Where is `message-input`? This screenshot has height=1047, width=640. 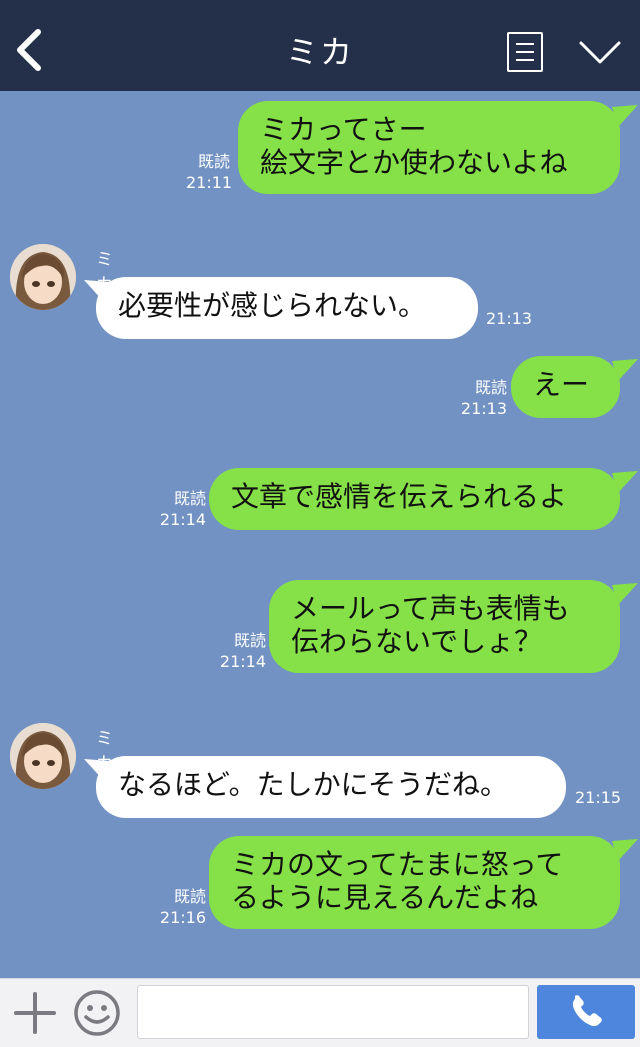
message-input is located at coordinates (333, 1012).